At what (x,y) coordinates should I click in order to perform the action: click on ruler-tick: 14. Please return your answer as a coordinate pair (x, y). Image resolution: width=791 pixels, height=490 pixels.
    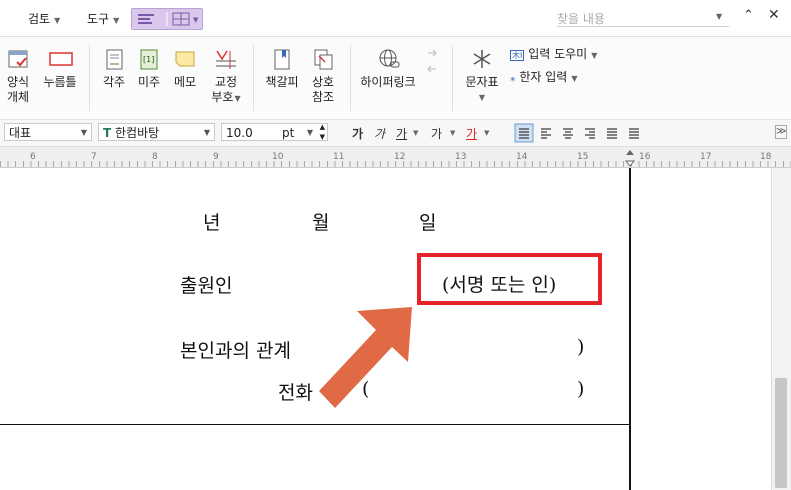
    Looking at the image, I should click on (522, 157).